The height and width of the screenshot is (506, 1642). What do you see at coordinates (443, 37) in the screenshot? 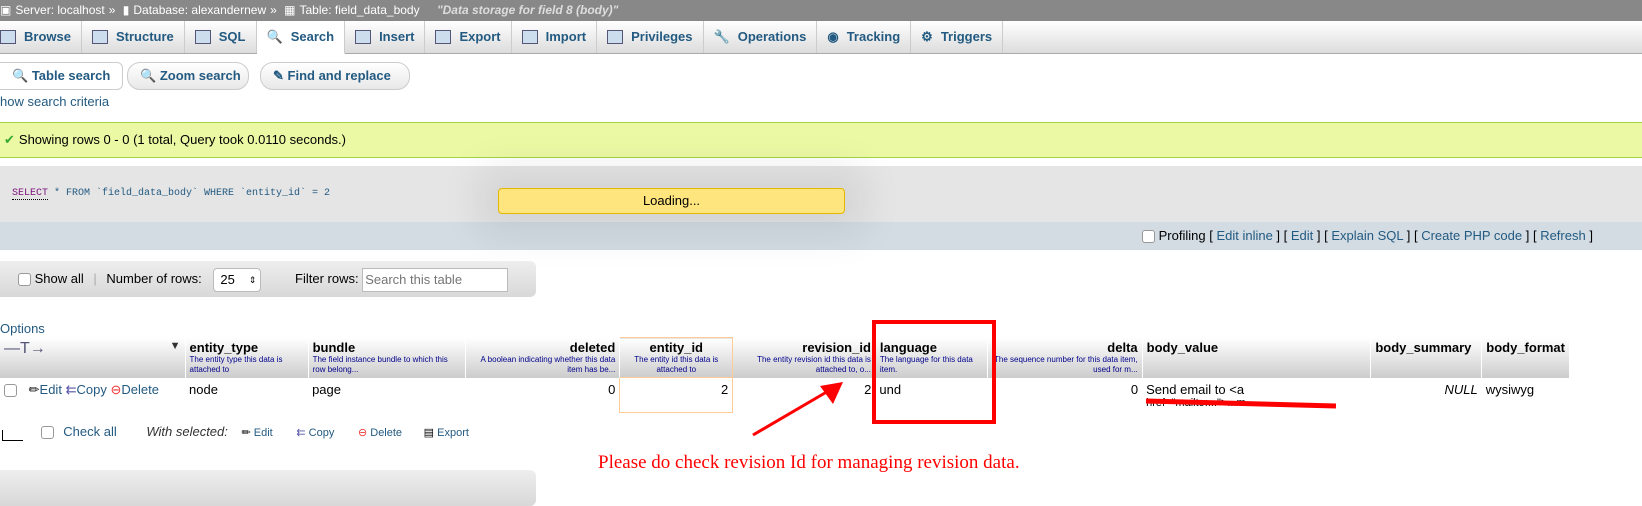
I see `export-icon` at bounding box center [443, 37].